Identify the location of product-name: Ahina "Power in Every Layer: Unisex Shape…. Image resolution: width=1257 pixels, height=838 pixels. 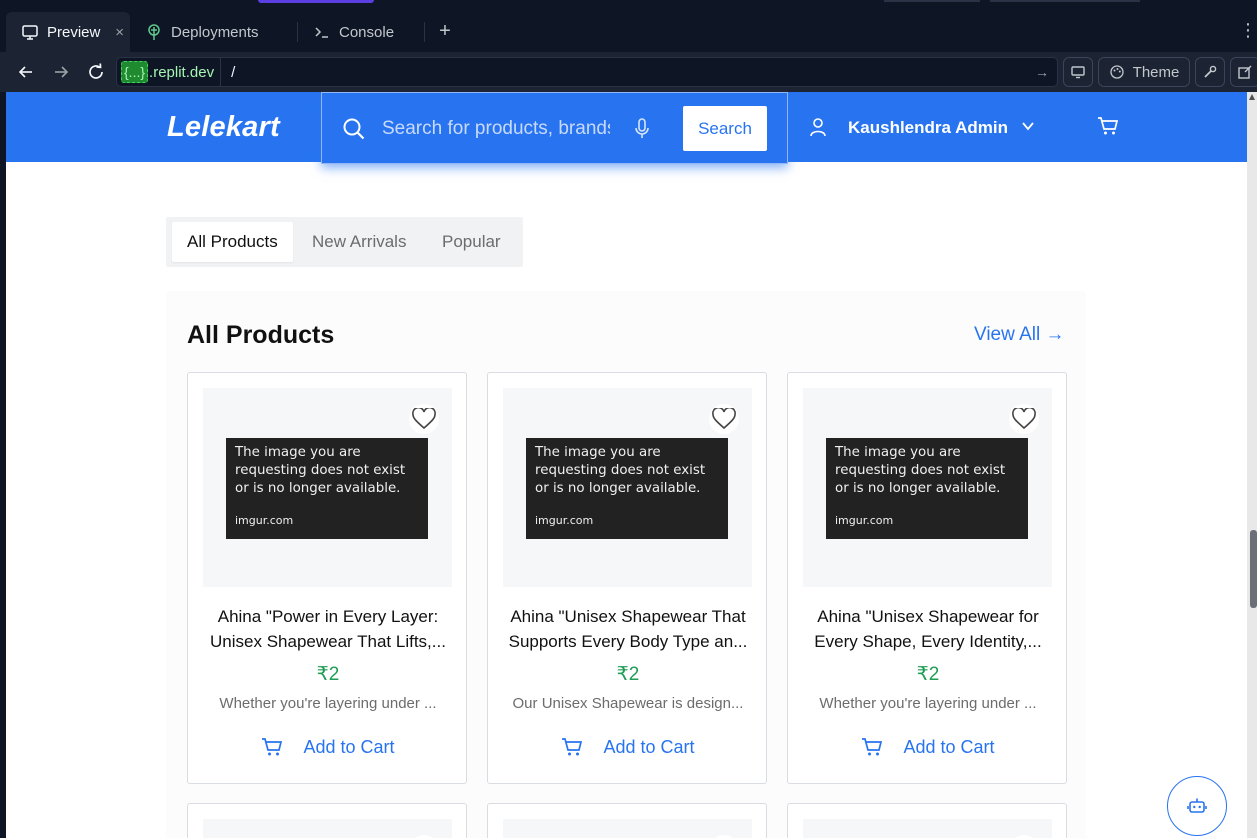
(328, 629).